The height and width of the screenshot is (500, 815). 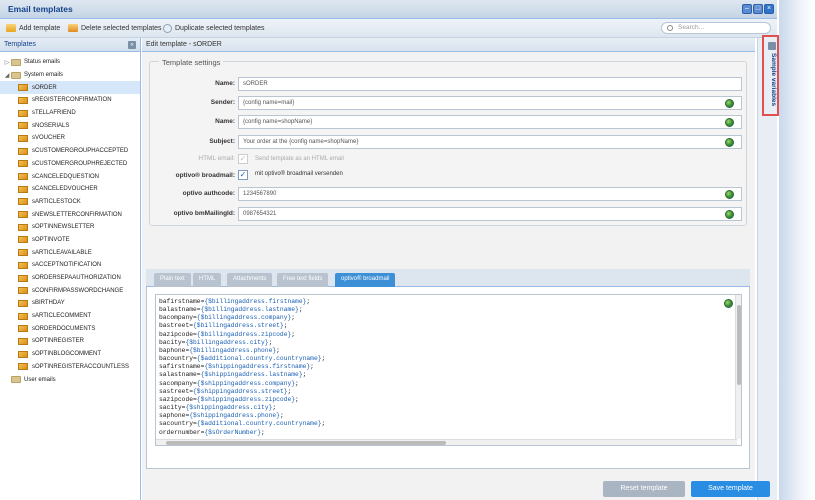 I want to click on delete-templates-button: Delete selected templates, so click(x=115, y=28).